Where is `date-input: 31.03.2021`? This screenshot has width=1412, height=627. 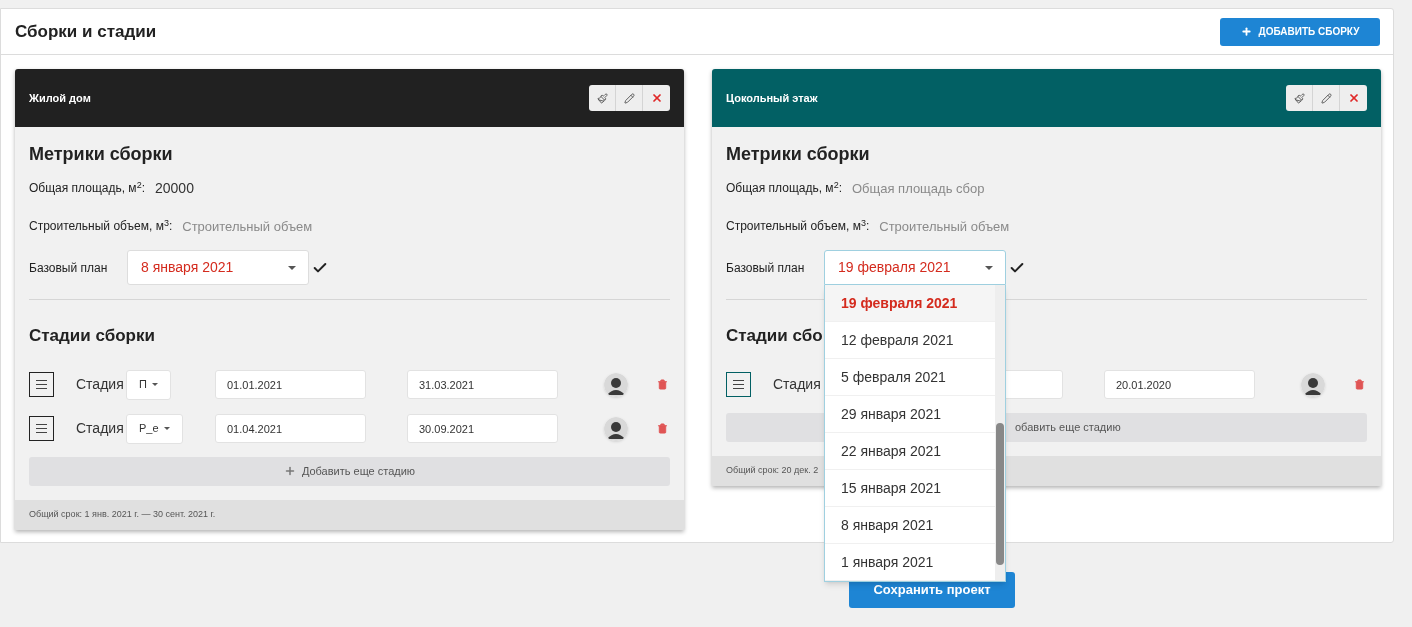
date-input: 31.03.2021 is located at coordinates (482, 384).